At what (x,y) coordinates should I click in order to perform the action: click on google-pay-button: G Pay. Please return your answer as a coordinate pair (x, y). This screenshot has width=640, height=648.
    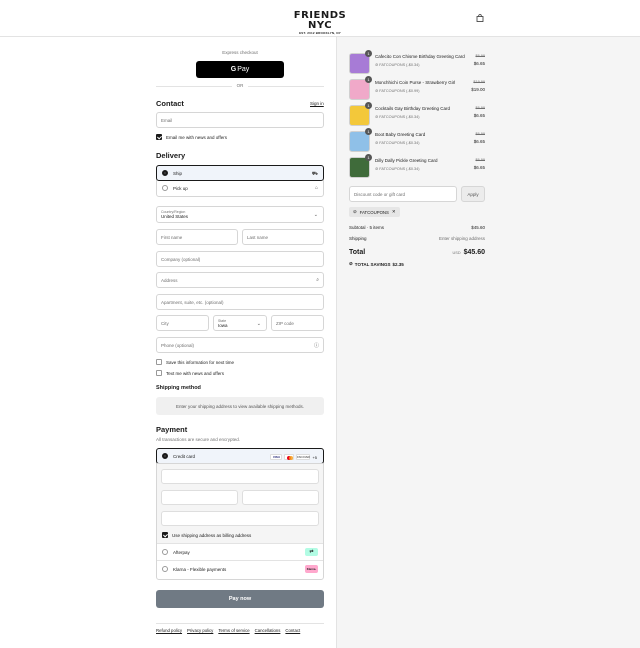
    Looking at the image, I should click on (240, 69).